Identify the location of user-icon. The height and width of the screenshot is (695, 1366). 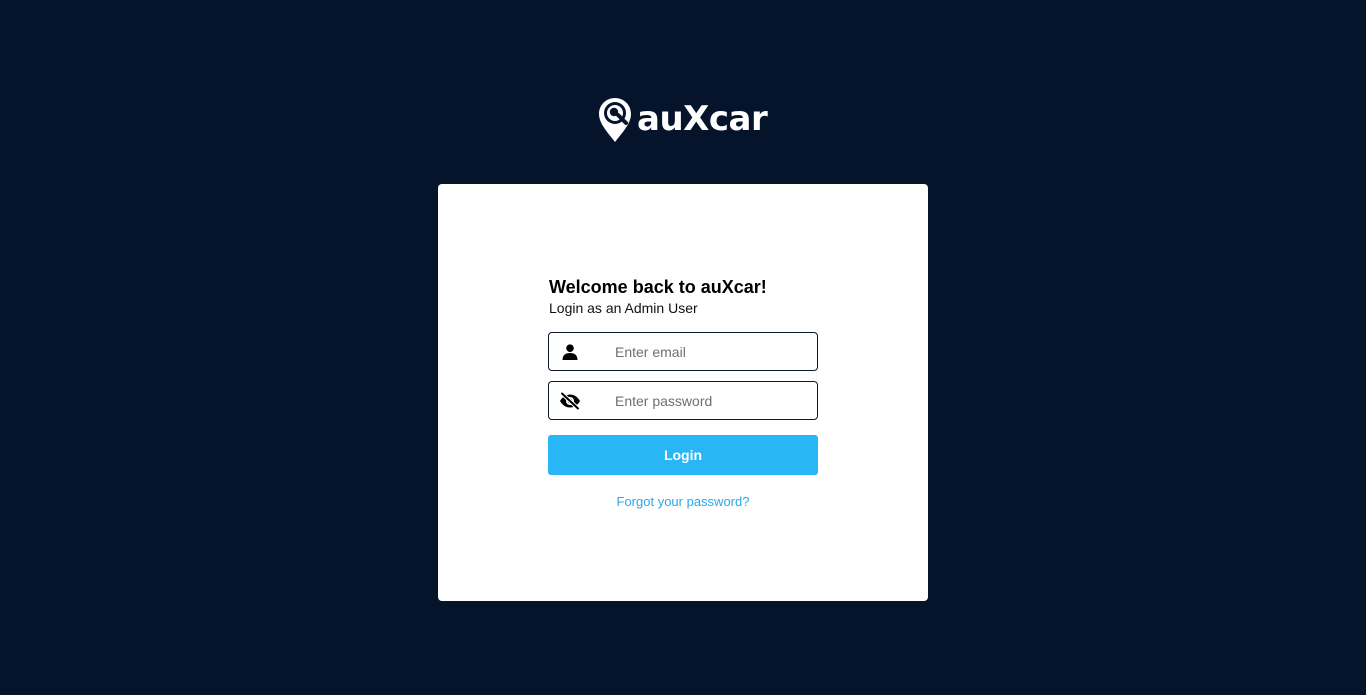
(570, 351).